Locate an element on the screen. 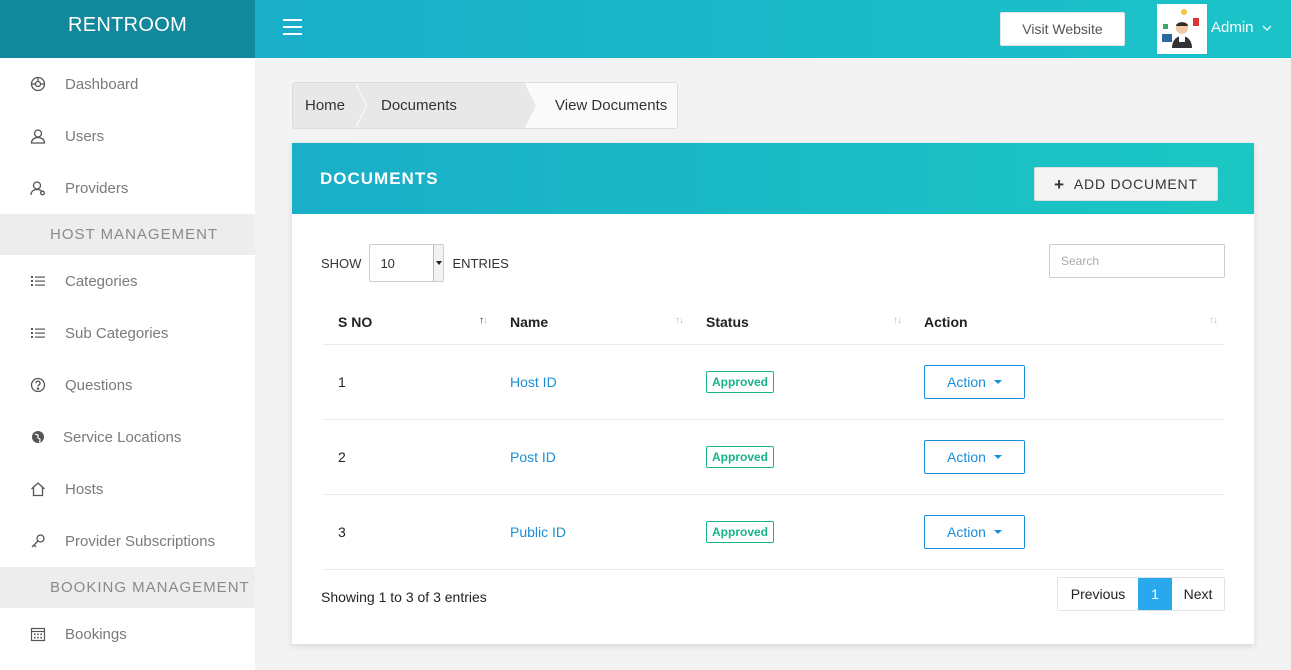 The height and width of the screenshot is (670, 1291). column-header-sno: S NO ↑↓ is located at coordinates (409, 323).